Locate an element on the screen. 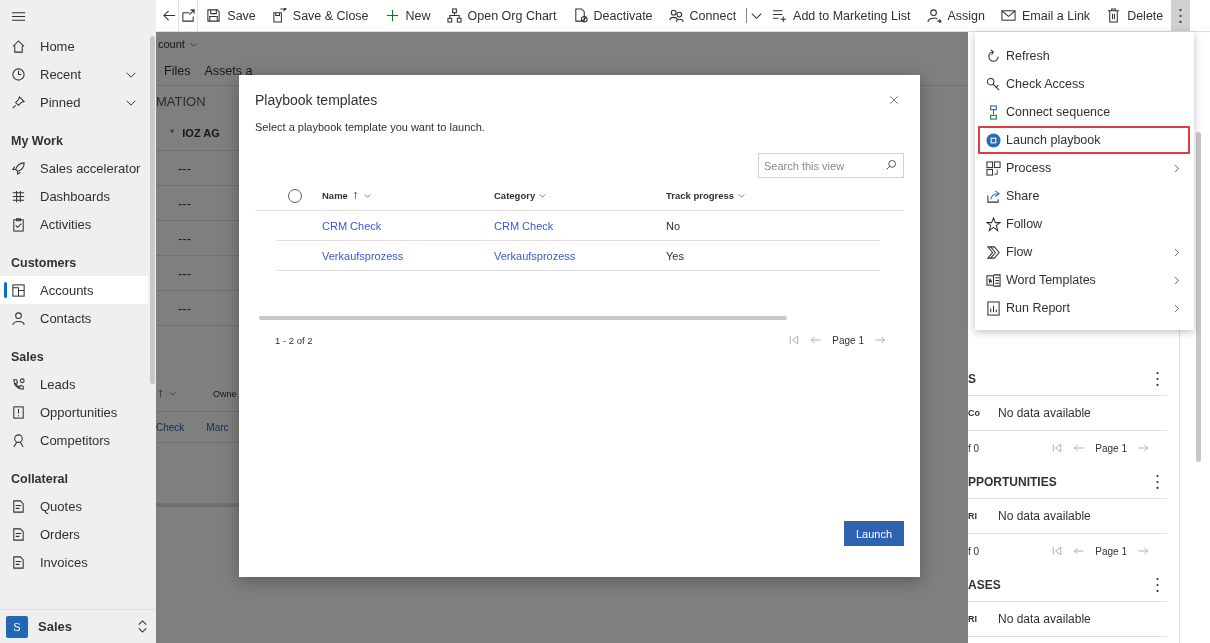  command-button: Connect is located at coordinates (702, 15).